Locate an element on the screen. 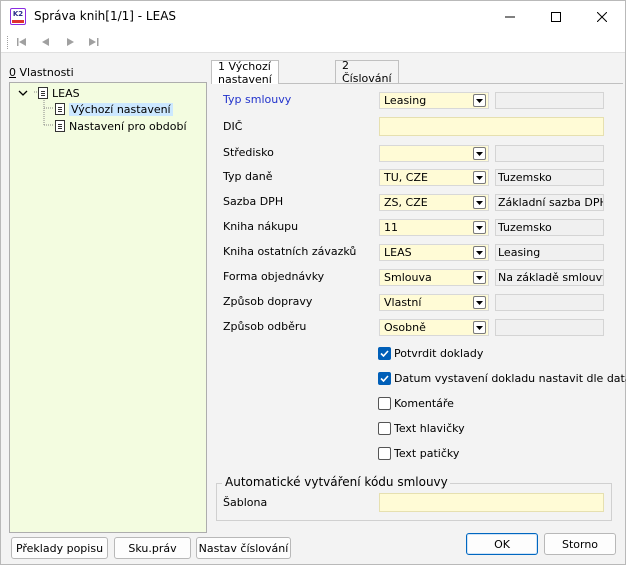 The height and width of the screenshot is (565, 626). tree-item-vychozi-nastaveni: Výchozí nastavení is located at coordinates (114, 109).